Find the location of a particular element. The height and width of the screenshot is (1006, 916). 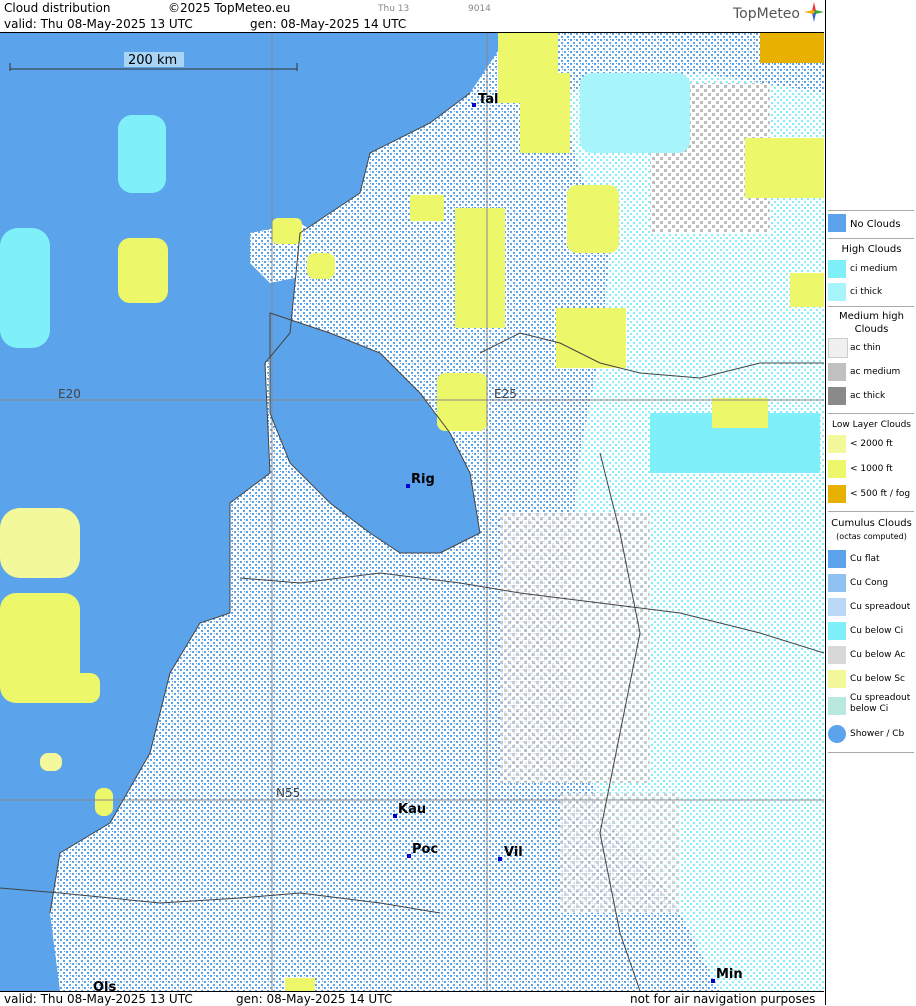

legend-low-1000: < 1000 ft is located at coordinates (871, 469).